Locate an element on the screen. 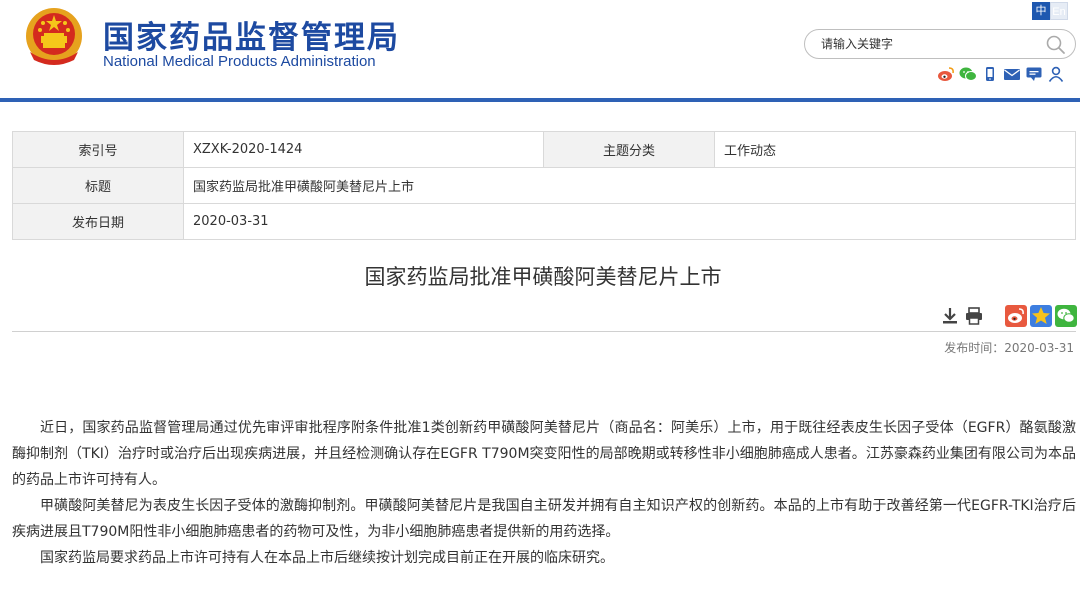  title-divider is located at coordinates (544, 331).